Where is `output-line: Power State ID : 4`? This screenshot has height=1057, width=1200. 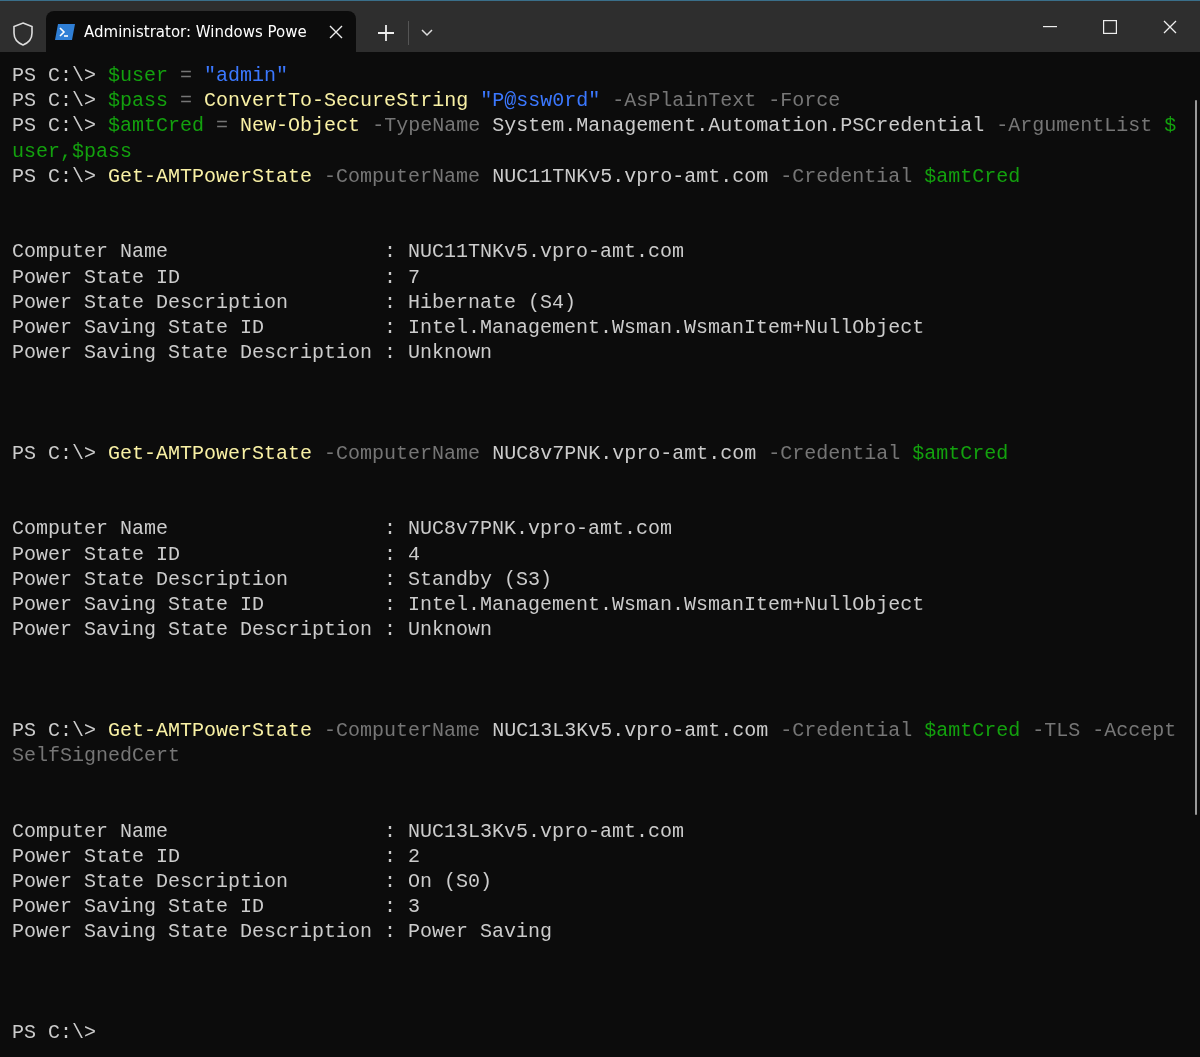 output-line: Power State ID : 4 is located at coordinates (216, 554).